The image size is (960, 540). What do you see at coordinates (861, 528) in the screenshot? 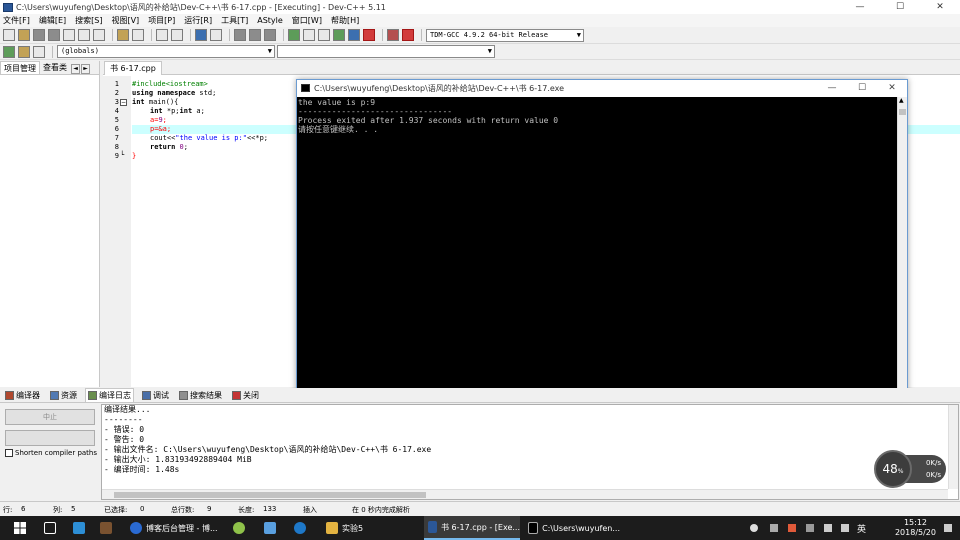
I see `ime-indicator: 英` at bounding box center [861, 528].